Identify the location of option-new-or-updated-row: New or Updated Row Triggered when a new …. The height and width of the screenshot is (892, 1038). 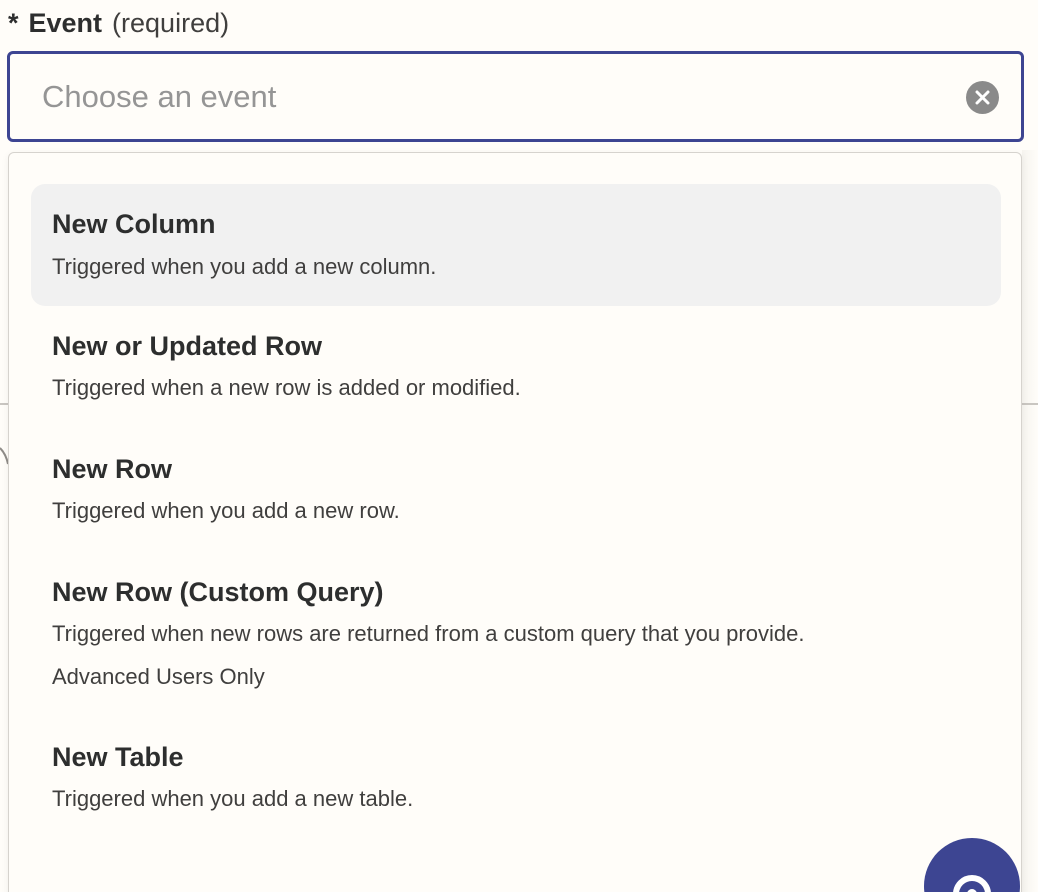
(516, 374).